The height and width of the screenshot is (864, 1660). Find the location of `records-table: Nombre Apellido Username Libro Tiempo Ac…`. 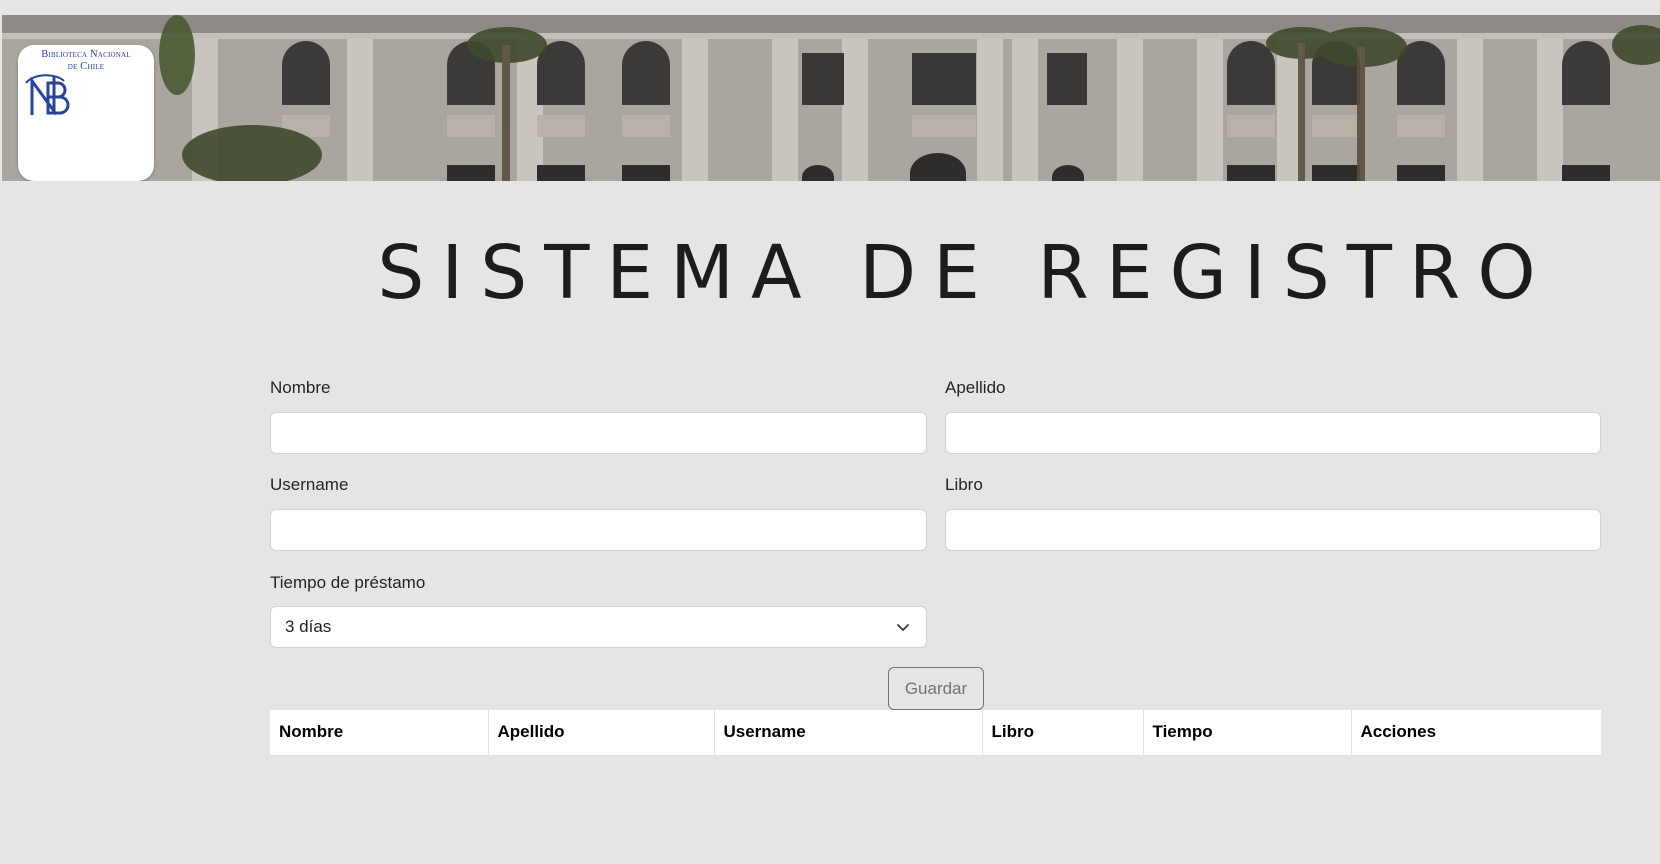

records-table: Nombre Apellido Username Libro Tiempo Ac… is located at coordinates (935, 733).